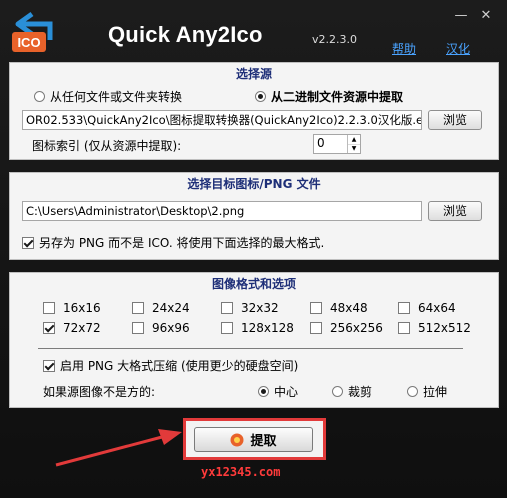  What do you see at coordinates (253, 284) in the screenshot?
I see `formats-panel-title: 图像格式和选项` at bounding box center [253, 284].